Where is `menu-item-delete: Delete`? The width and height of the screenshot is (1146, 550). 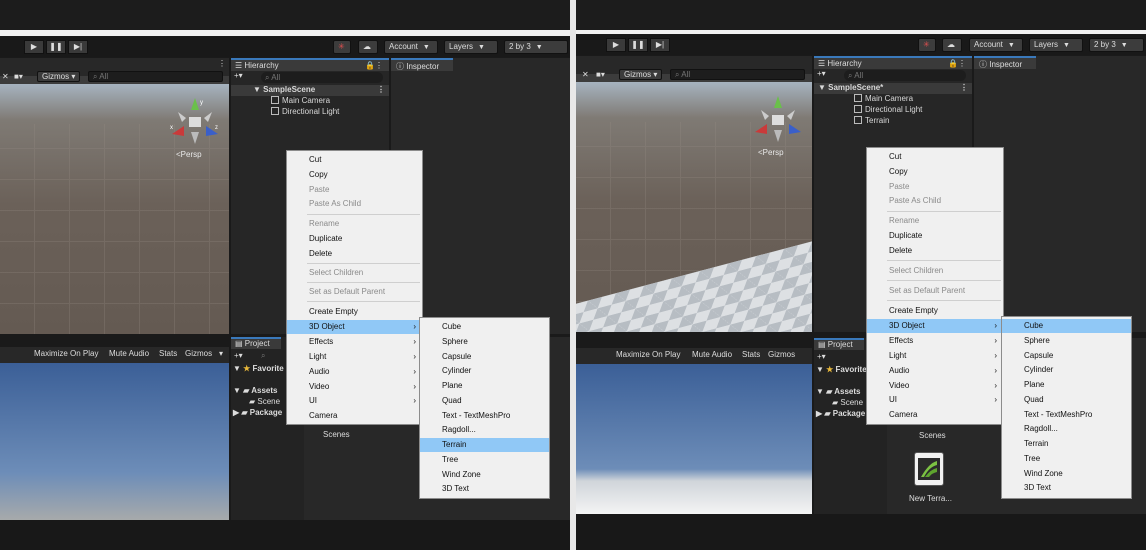
menu-item-delete: Delete is located at coordinates (354, 254).